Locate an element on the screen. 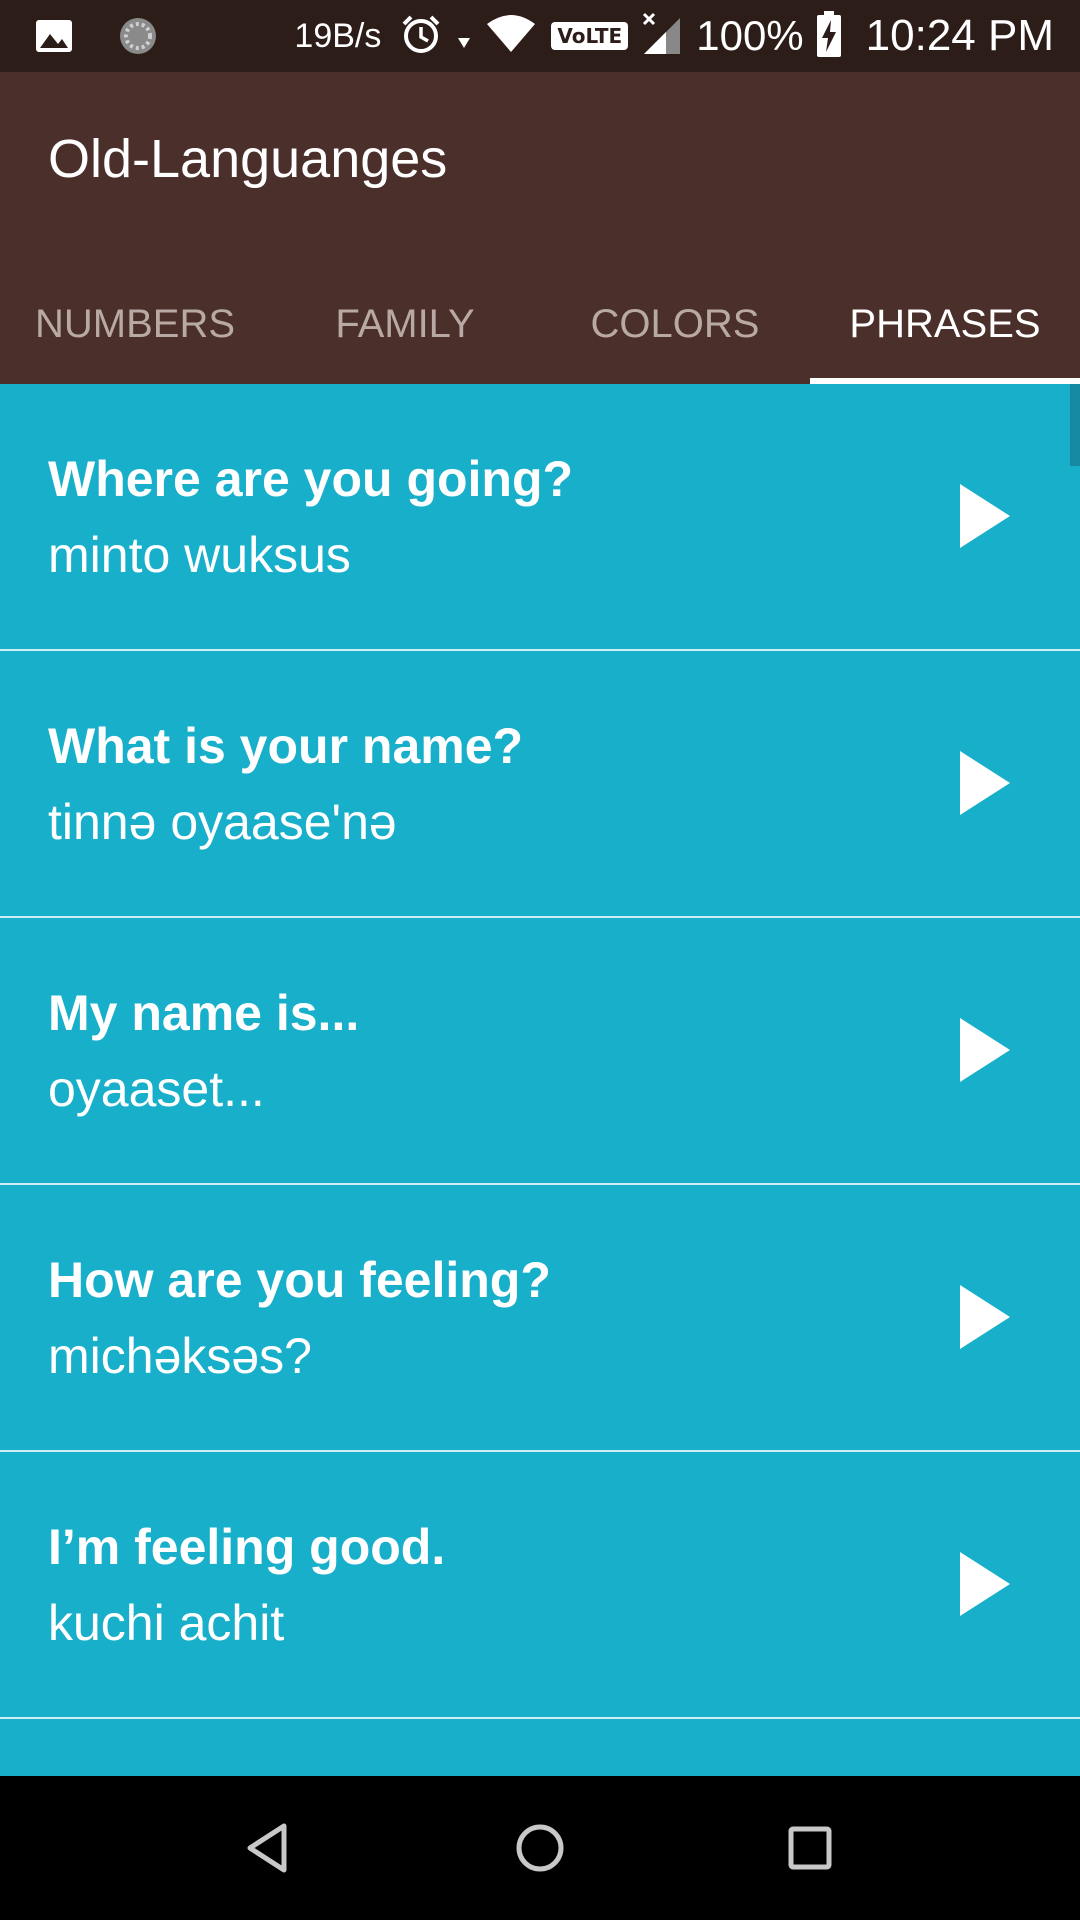 Image resolution: width=1080 pixels, height=1920 pixels. net-speed: 19B/s is located at coordinates (338, 35).